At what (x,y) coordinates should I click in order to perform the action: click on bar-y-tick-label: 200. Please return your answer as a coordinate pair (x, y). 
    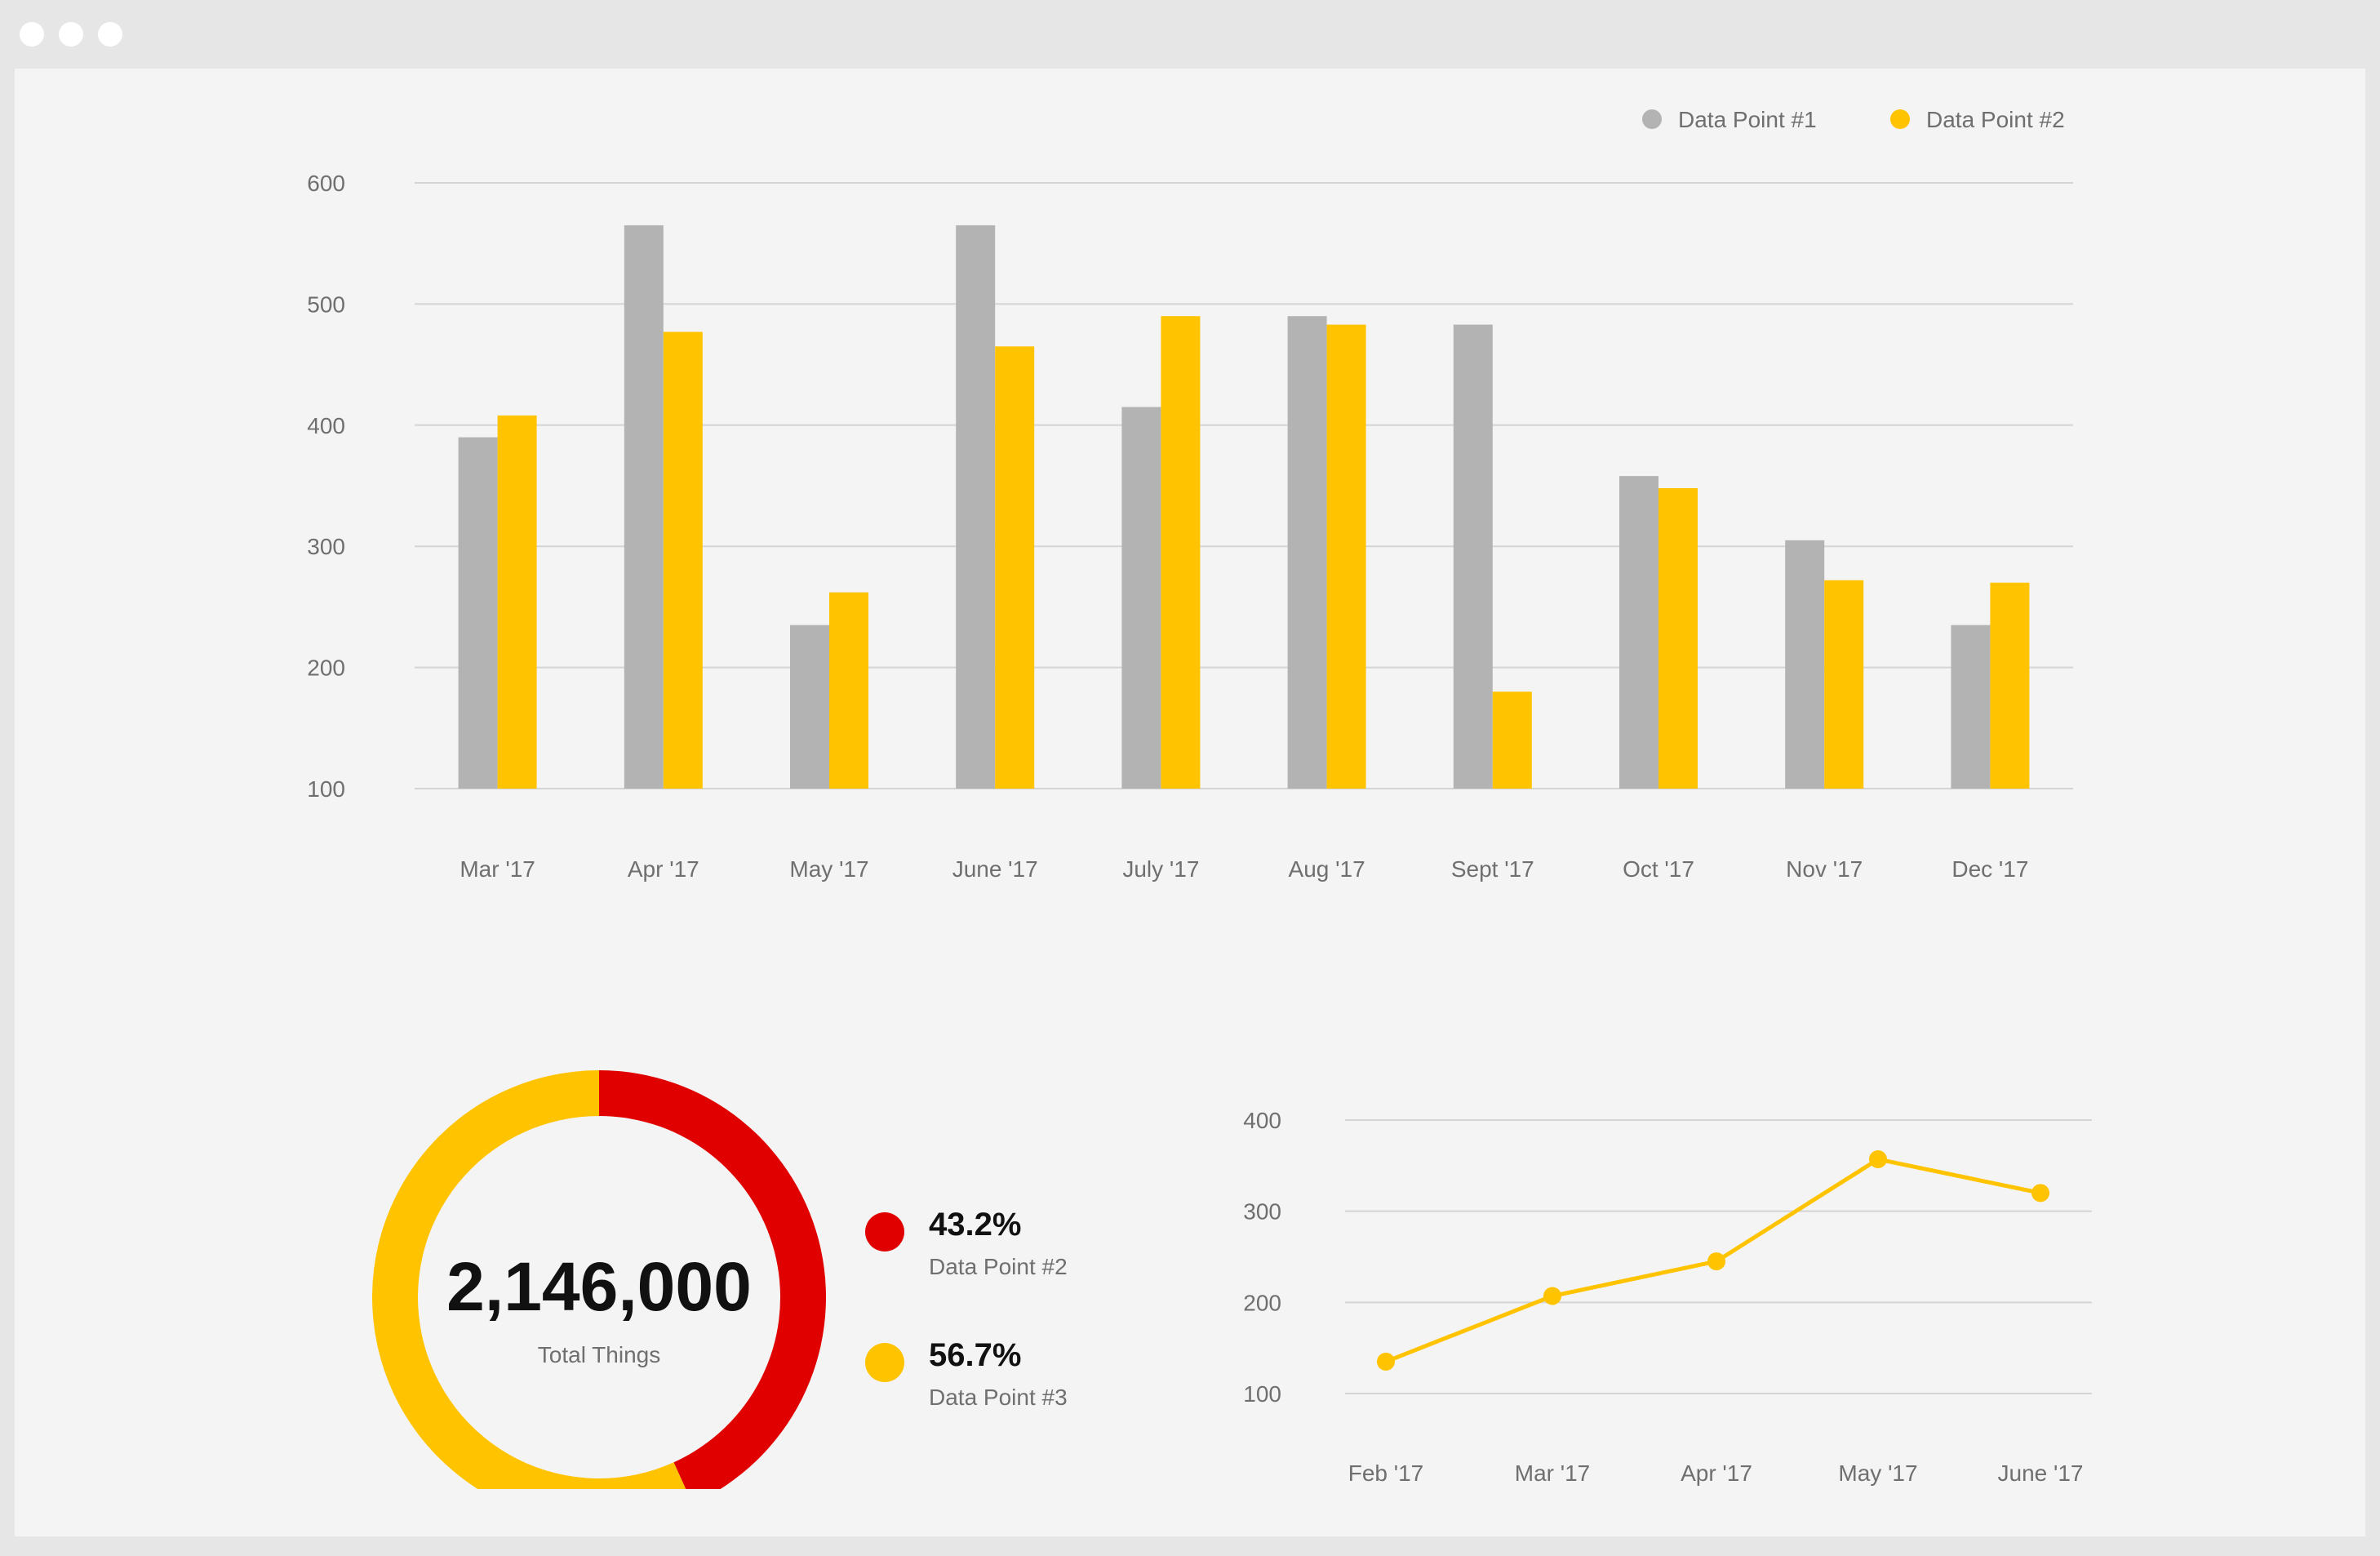
    Looking at the image, I should click on (326, 668).